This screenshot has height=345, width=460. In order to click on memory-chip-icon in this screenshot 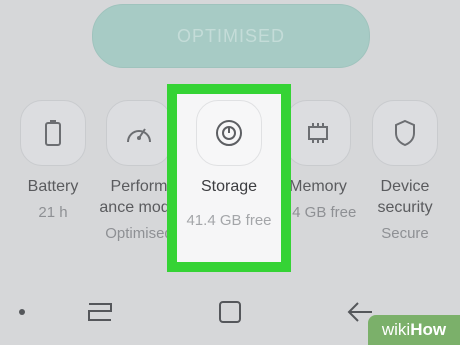, I will do `click(318, 133)`.